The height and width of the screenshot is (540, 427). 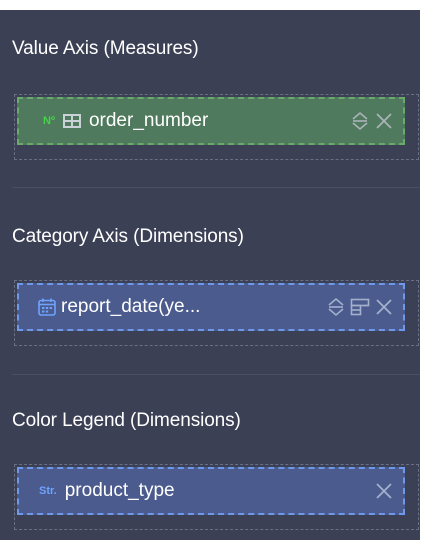 I want to click on string-field-actions, so click(x=384, y=491).